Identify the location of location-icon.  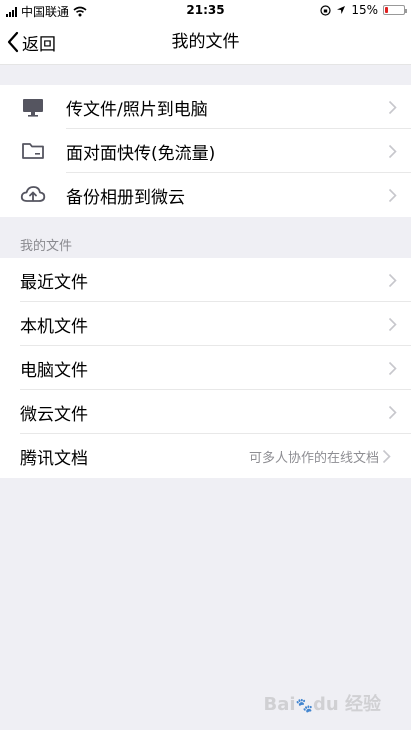
(341, 10).